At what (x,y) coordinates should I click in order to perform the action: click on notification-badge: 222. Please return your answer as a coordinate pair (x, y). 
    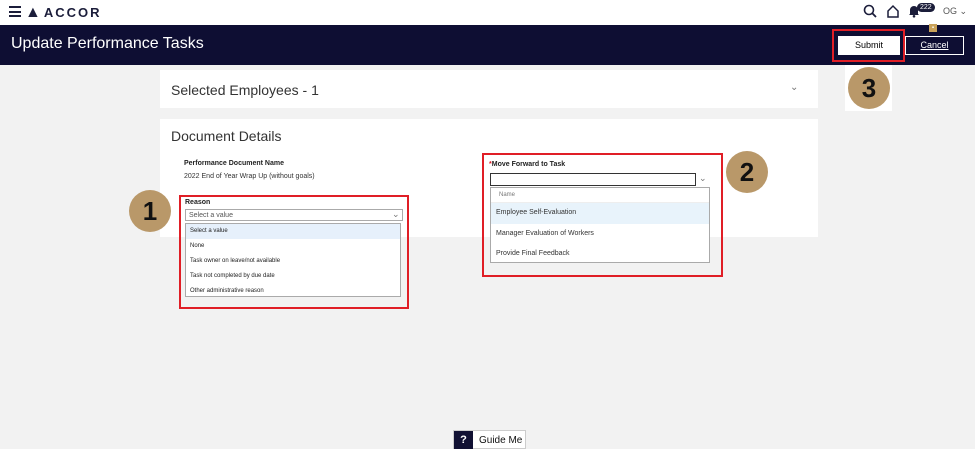
    Looking at the image, I should click on (926, 7).